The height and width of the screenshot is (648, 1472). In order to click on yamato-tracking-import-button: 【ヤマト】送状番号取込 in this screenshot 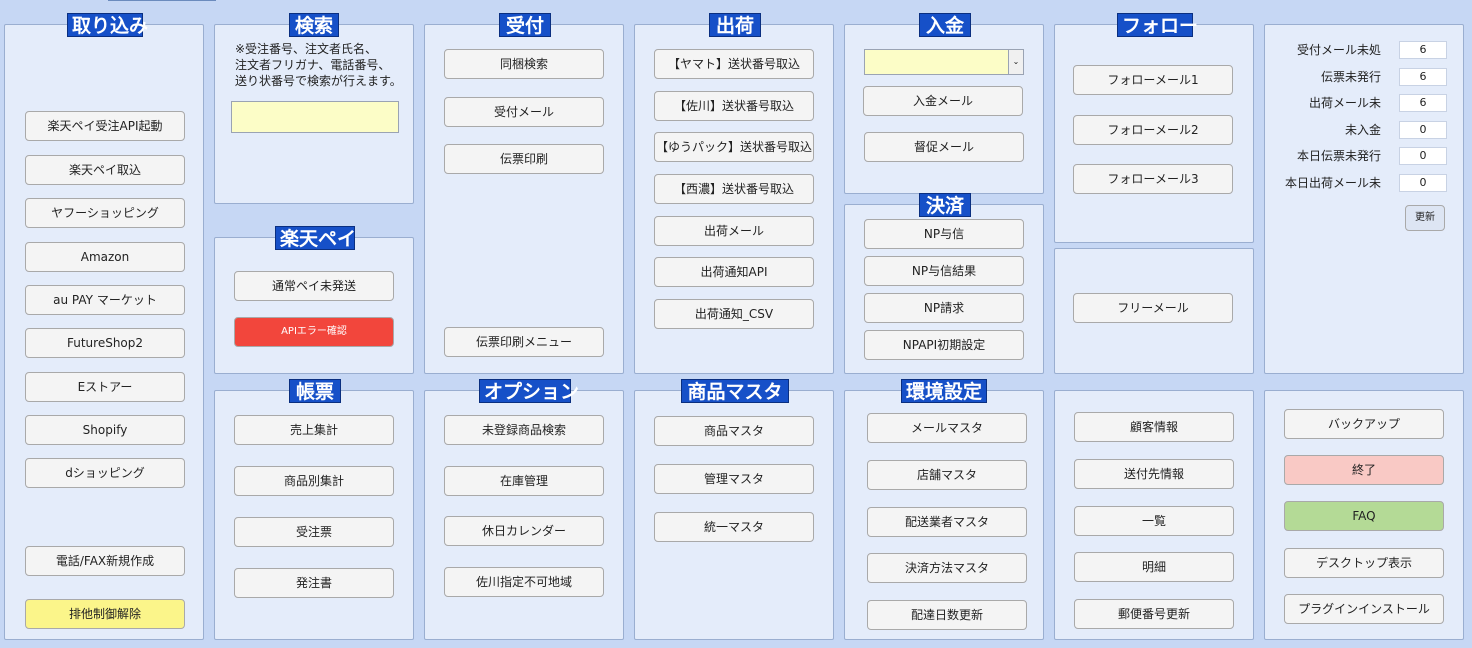, I will do `click(734, 64)`.